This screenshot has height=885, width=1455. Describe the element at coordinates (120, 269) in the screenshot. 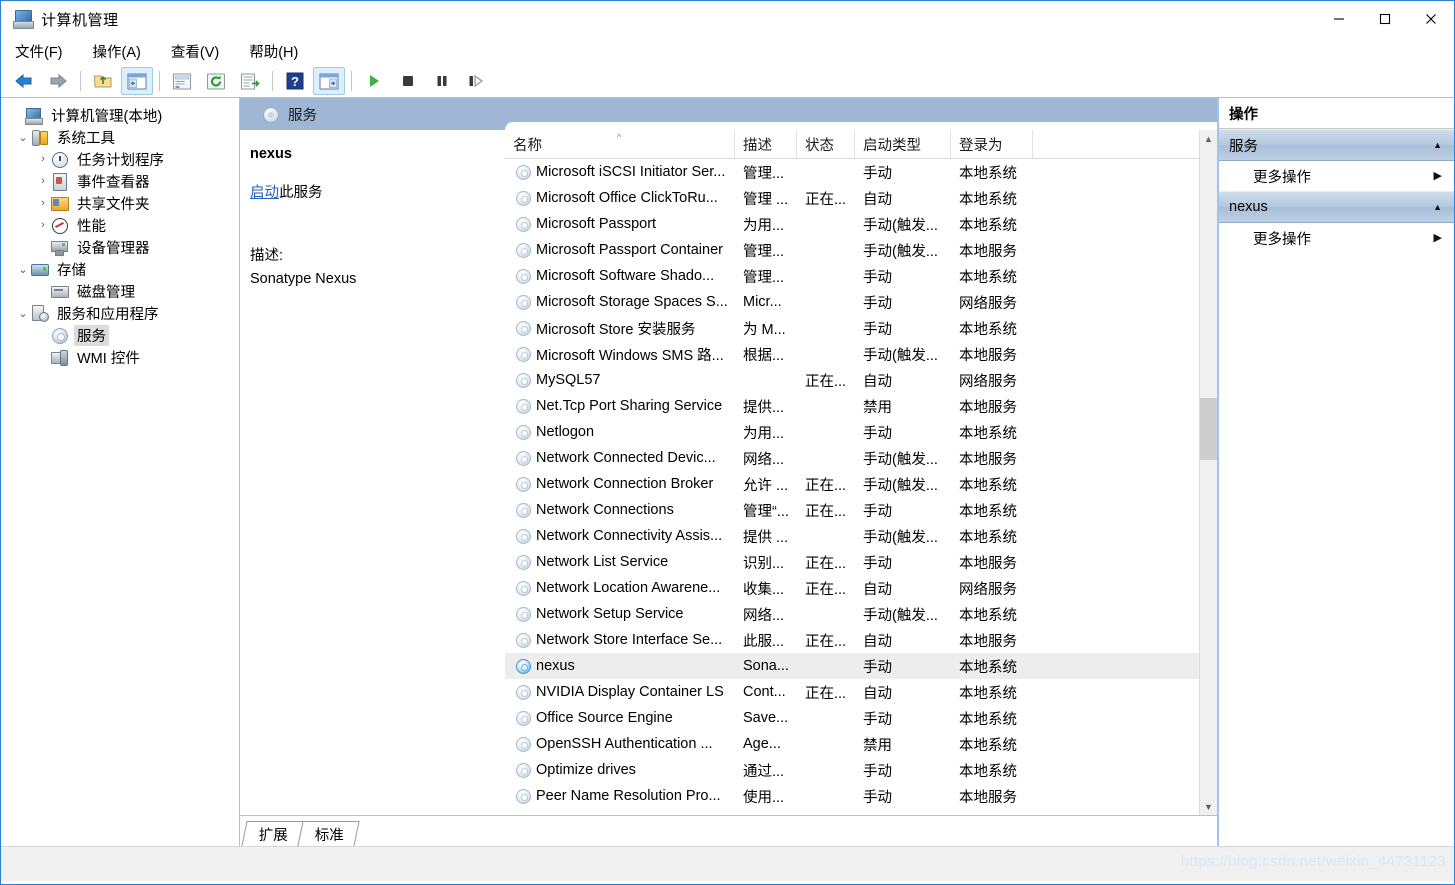

I see `tree-item-storage: ⌄ 存储` at that location.